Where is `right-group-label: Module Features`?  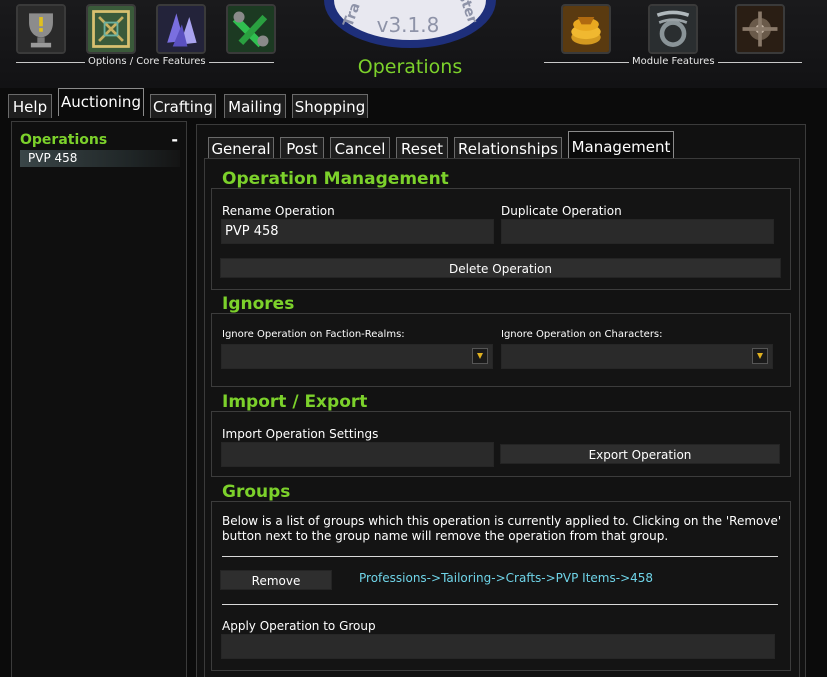
right-group-label: Module Features is located at coordinates (673, 61).